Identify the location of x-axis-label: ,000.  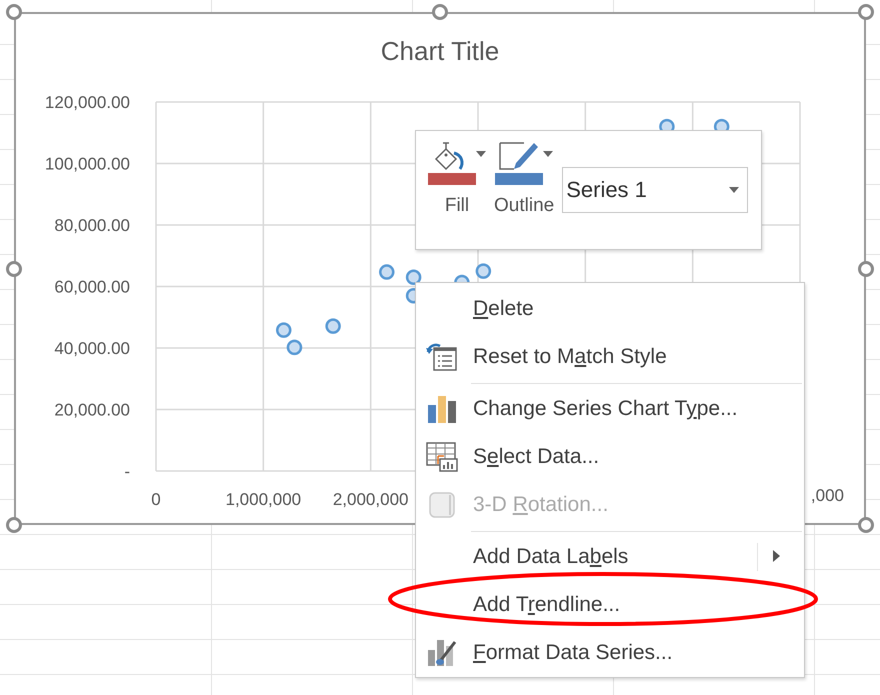
(827, 496).